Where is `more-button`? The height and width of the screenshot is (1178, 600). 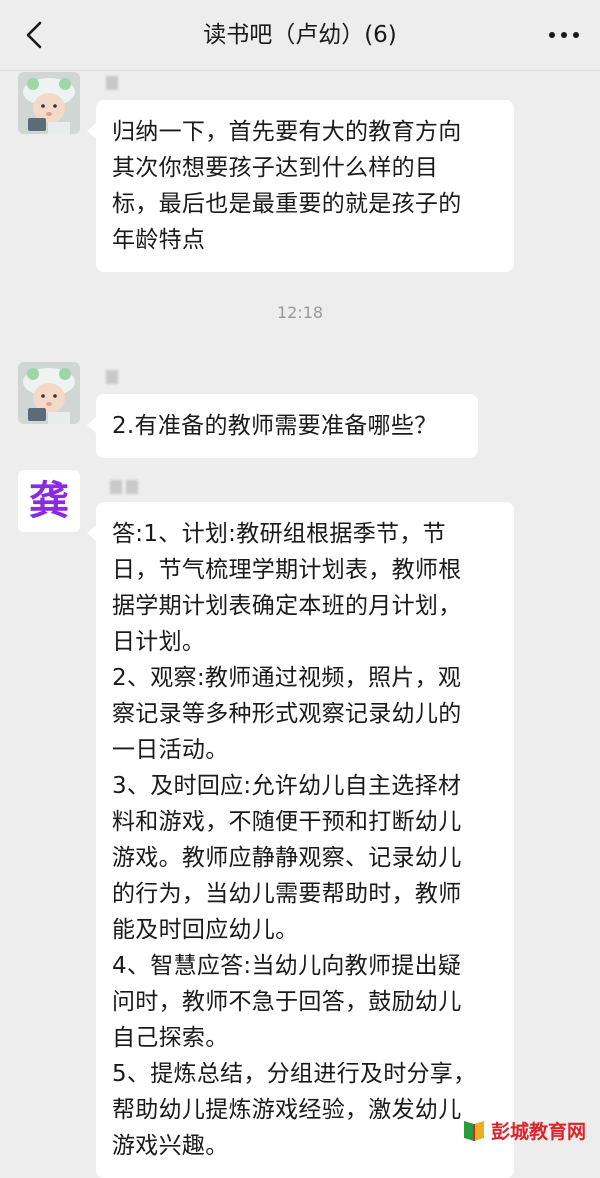 more-button is located at coordinates (564, 35).